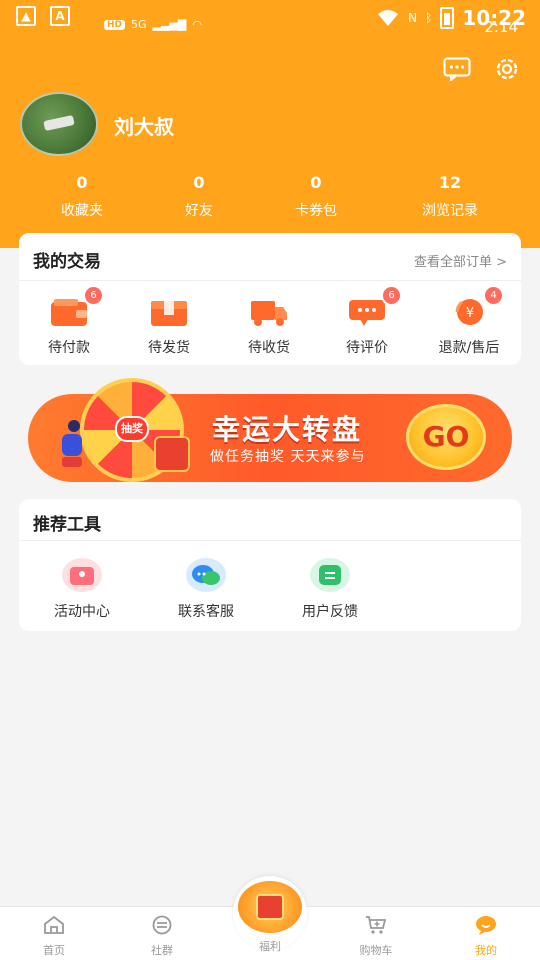  I want to click on gallery-icon: ▲, so click(26, 16).